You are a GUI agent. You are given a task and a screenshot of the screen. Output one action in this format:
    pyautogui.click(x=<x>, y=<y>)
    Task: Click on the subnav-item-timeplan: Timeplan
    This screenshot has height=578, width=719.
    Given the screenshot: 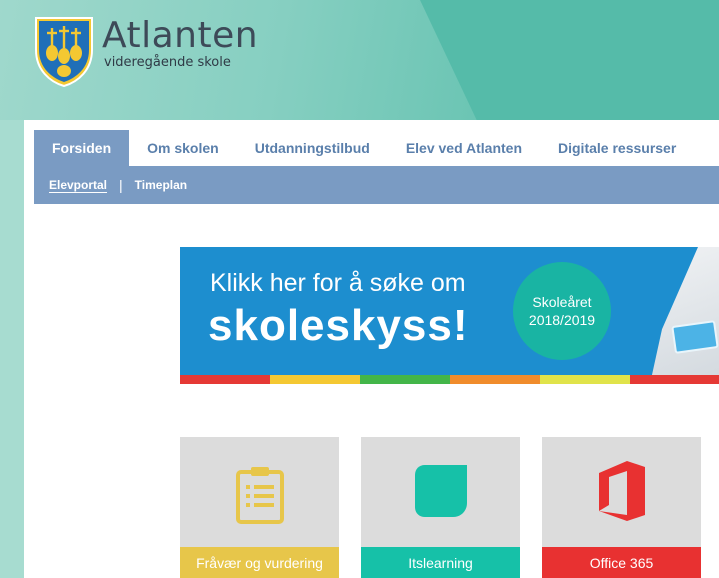 What is the action you would take?
    pyautogui.click(x=161, y=185)
    